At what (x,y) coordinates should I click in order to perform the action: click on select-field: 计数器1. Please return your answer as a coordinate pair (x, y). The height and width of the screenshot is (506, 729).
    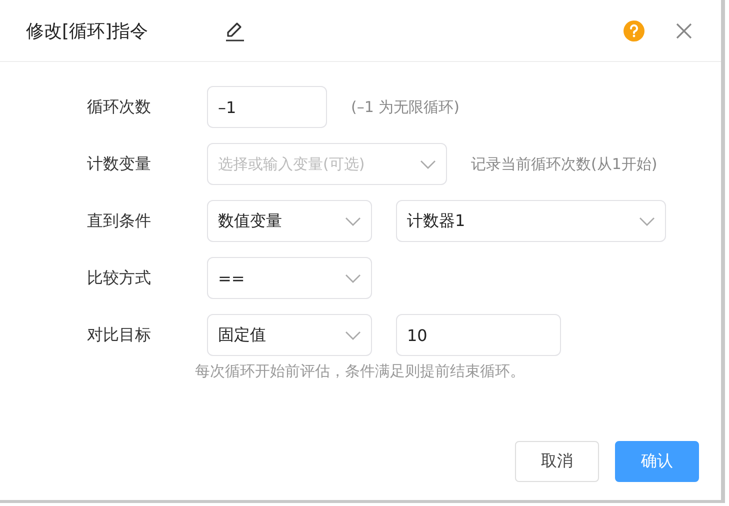
    Looking at the image, I should click on (531, 221).